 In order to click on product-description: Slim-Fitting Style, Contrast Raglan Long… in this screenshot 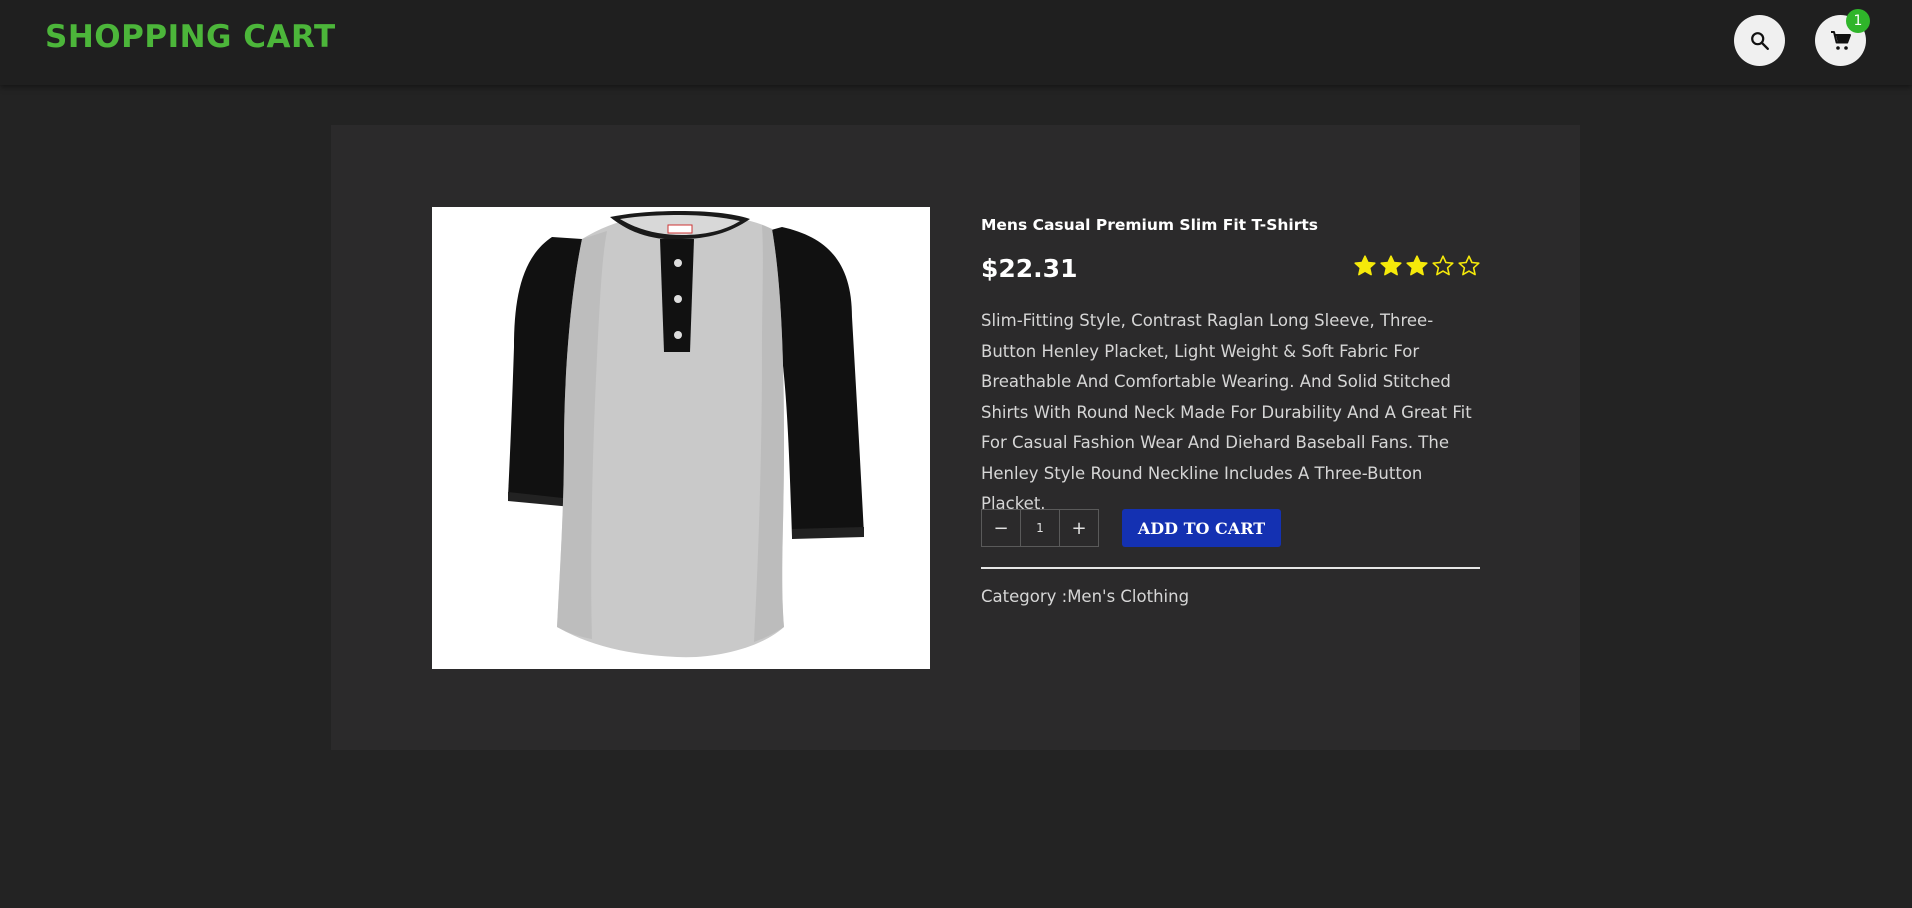, I will do `click(1226, 412)`.